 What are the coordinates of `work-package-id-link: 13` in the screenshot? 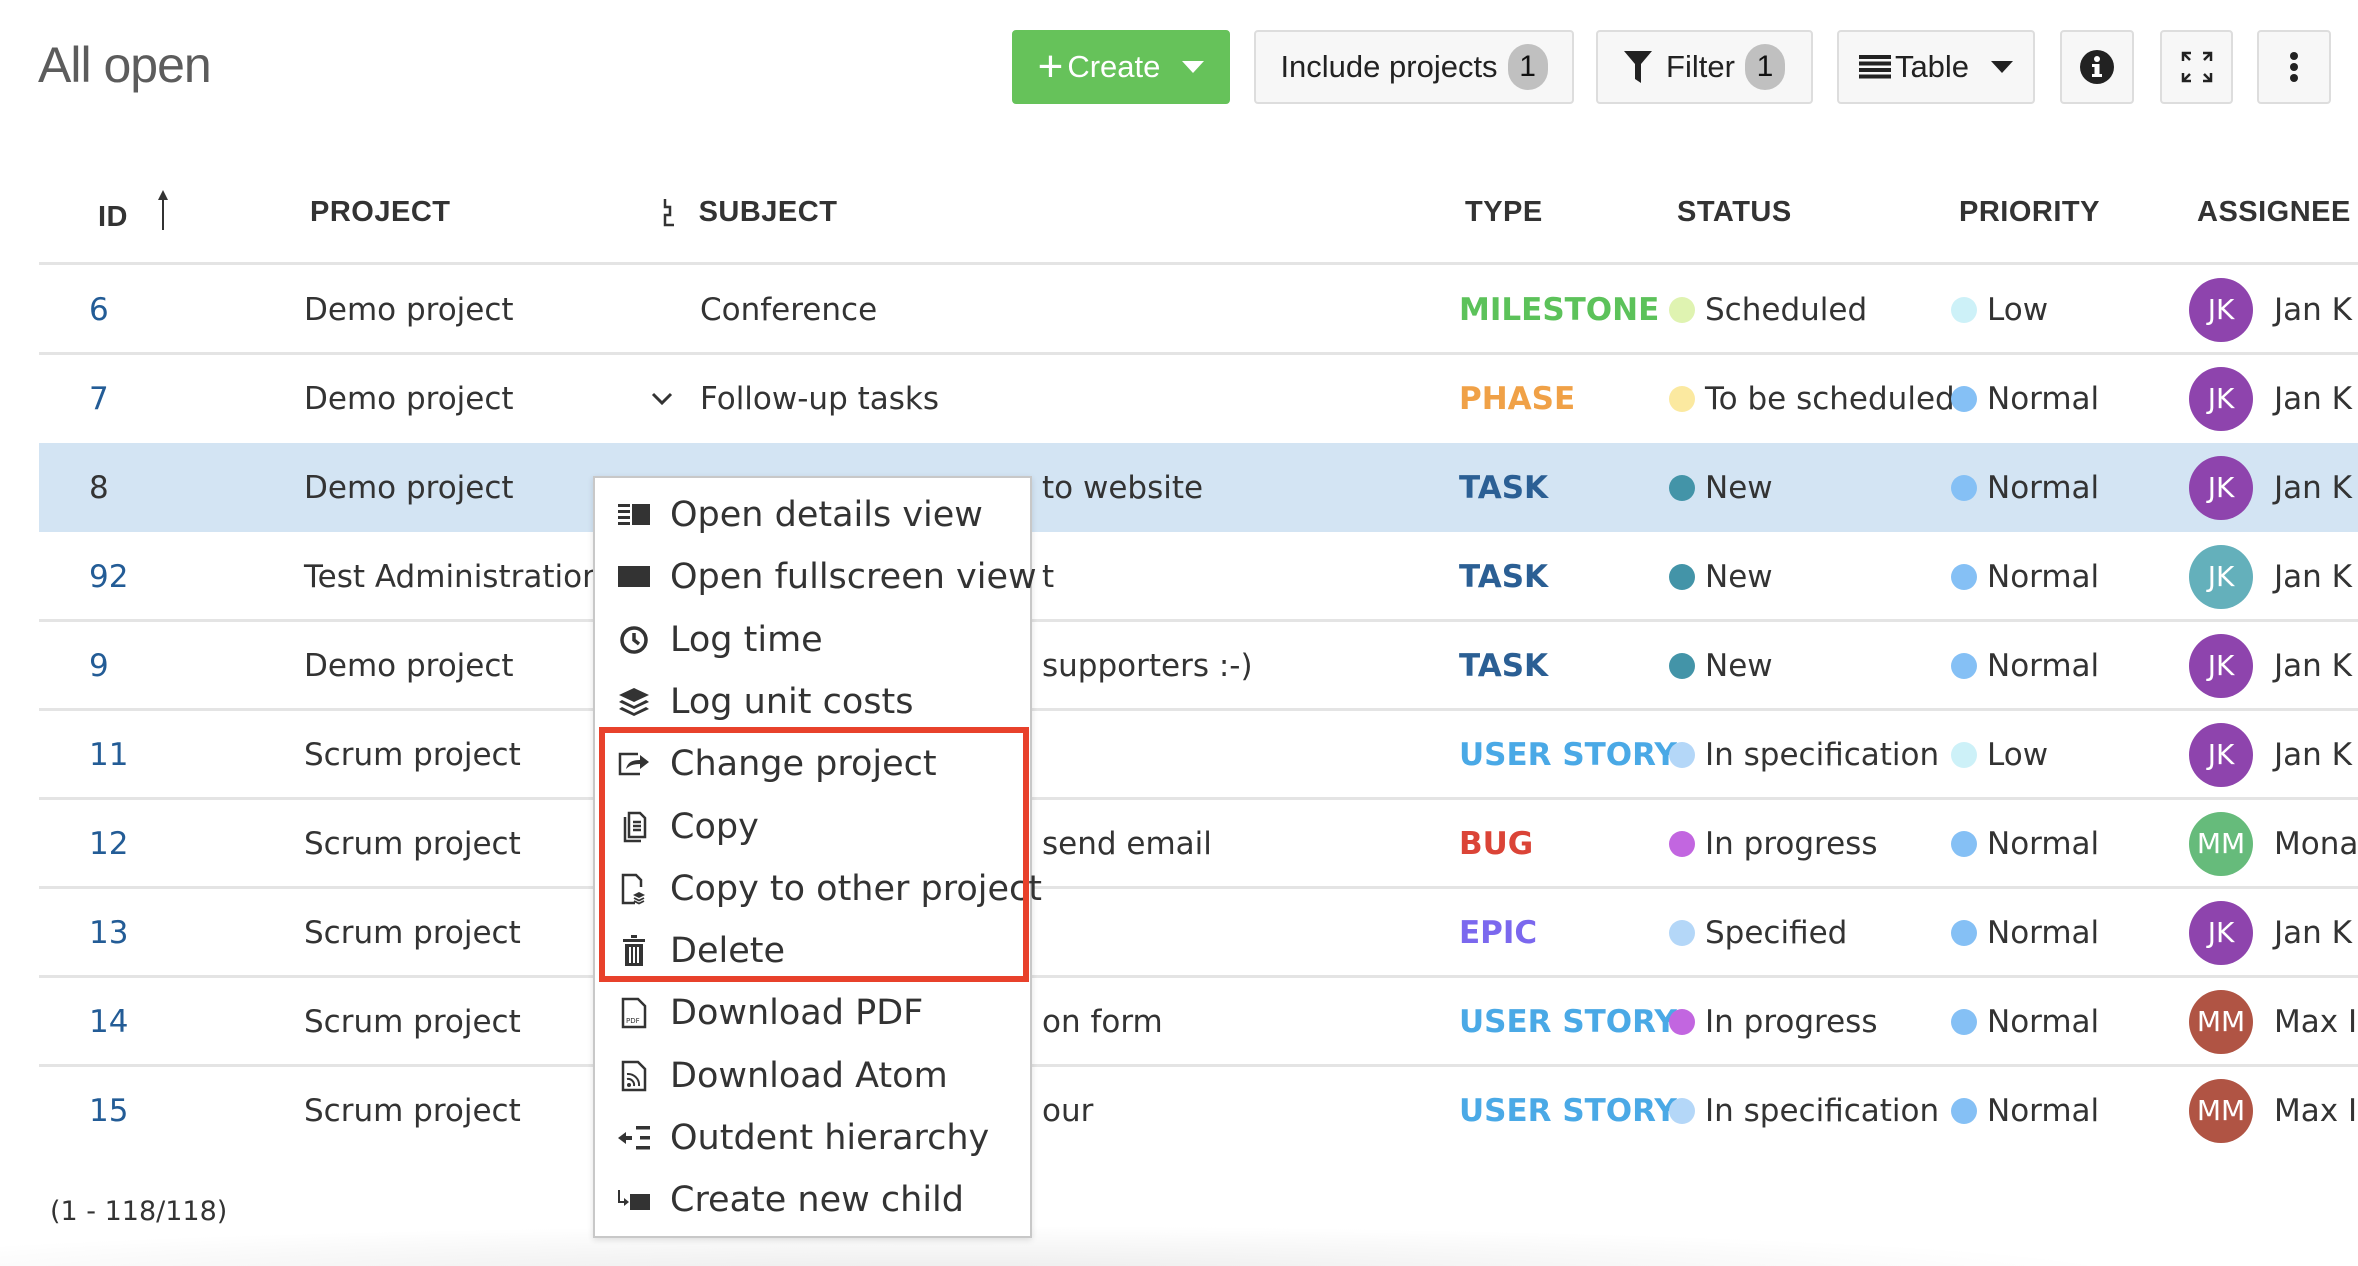 It's located at (108, 932).